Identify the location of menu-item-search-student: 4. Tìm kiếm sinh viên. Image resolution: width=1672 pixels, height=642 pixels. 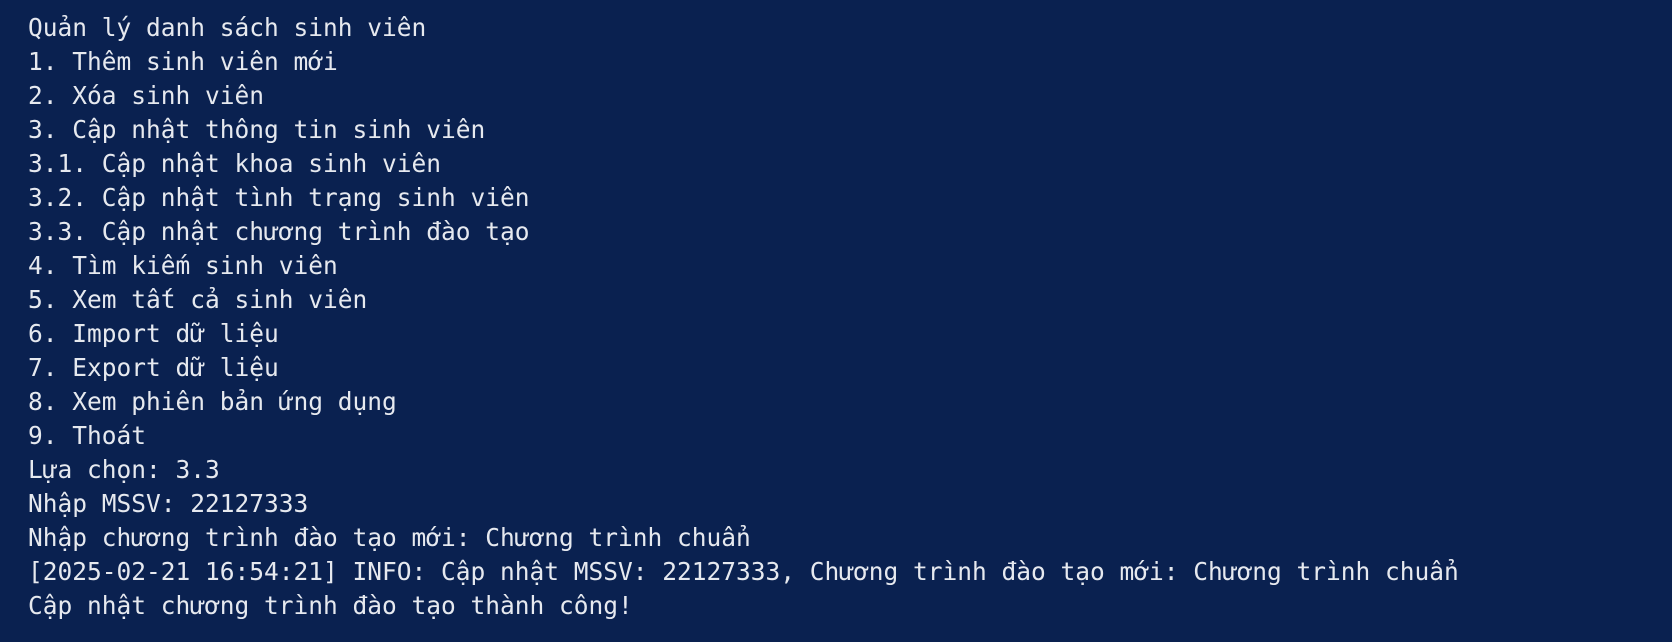
(183, 265).